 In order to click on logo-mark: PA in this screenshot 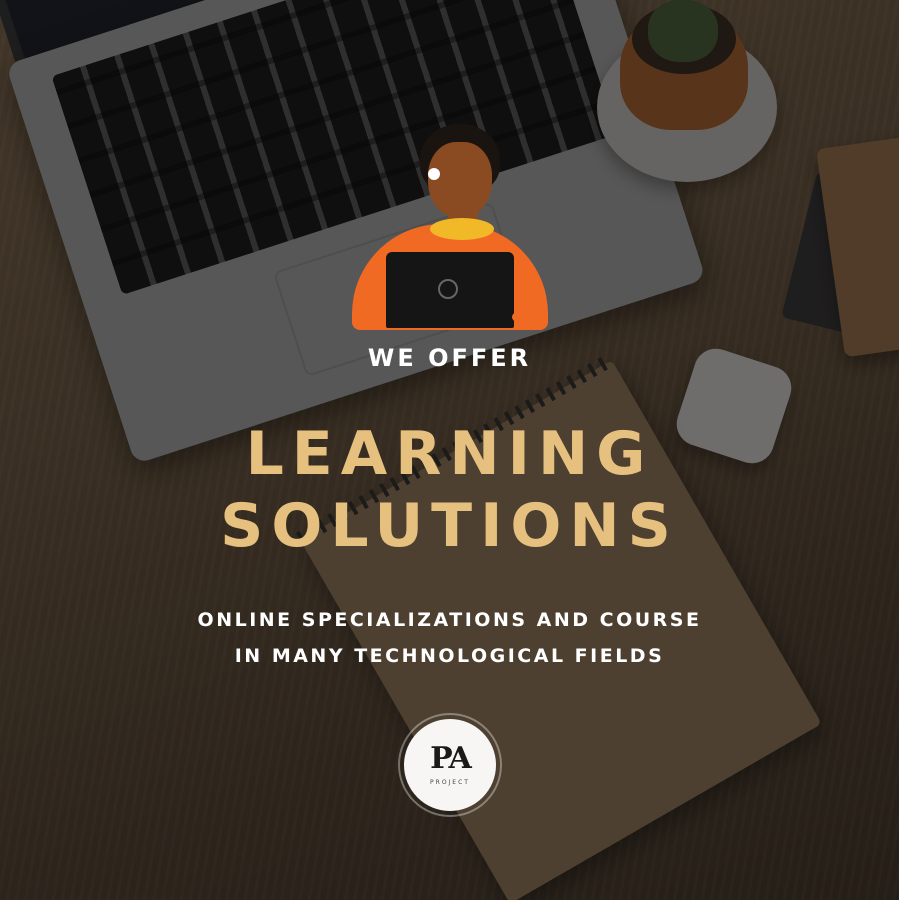, I will do `click(451, 758)`.